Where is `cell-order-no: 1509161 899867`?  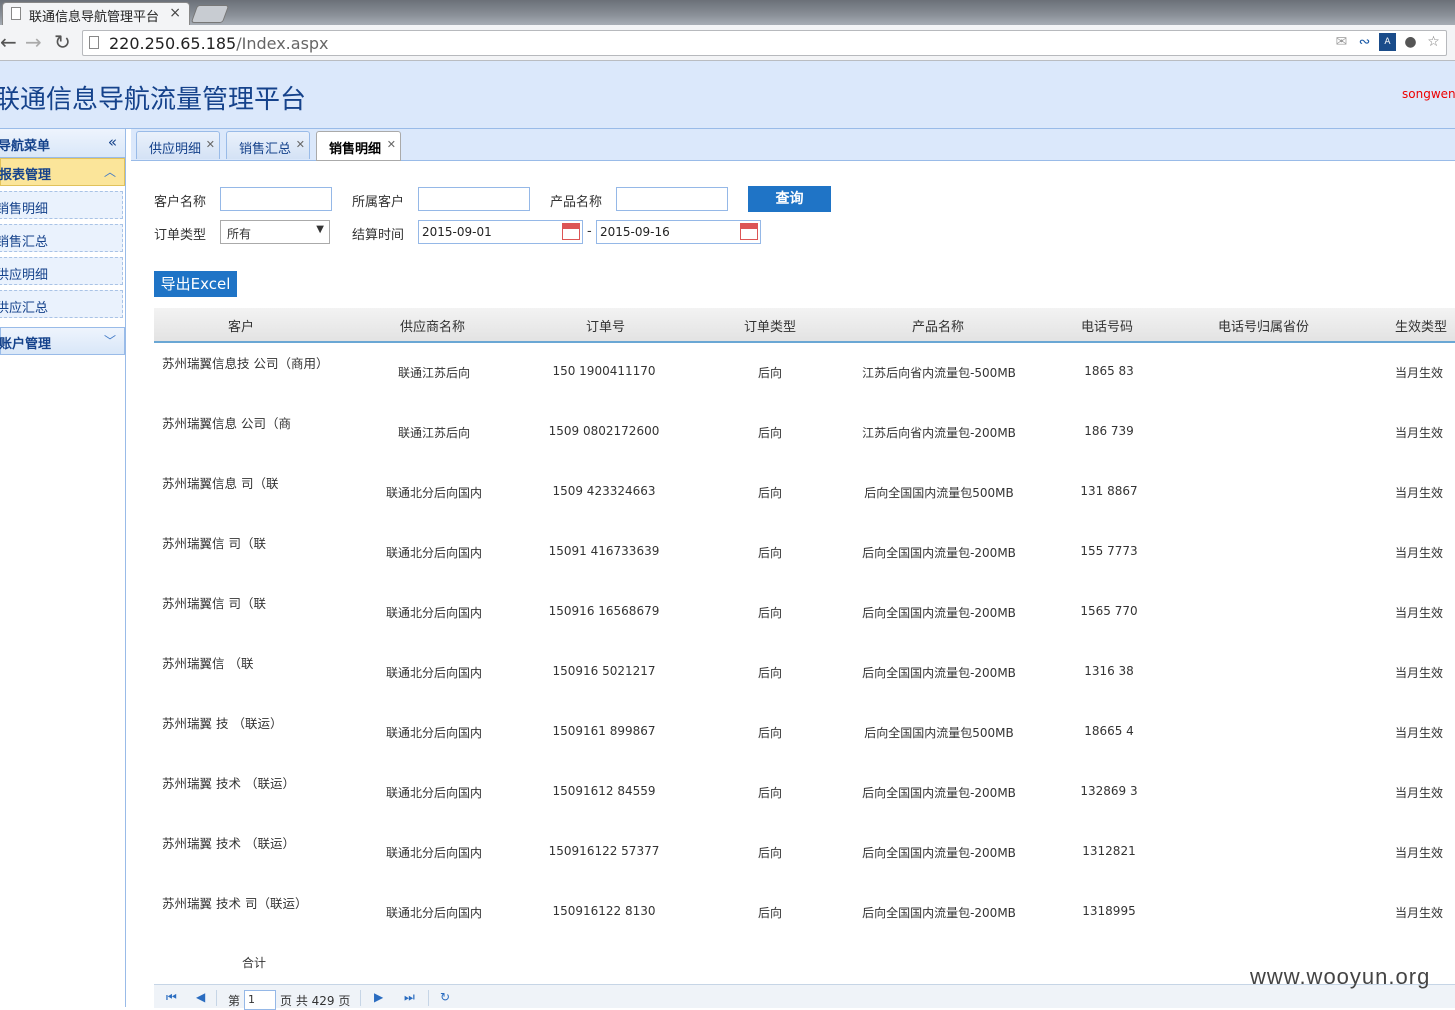 cell-order-no: 1509161 899867 is located at coordinates (604, 731).